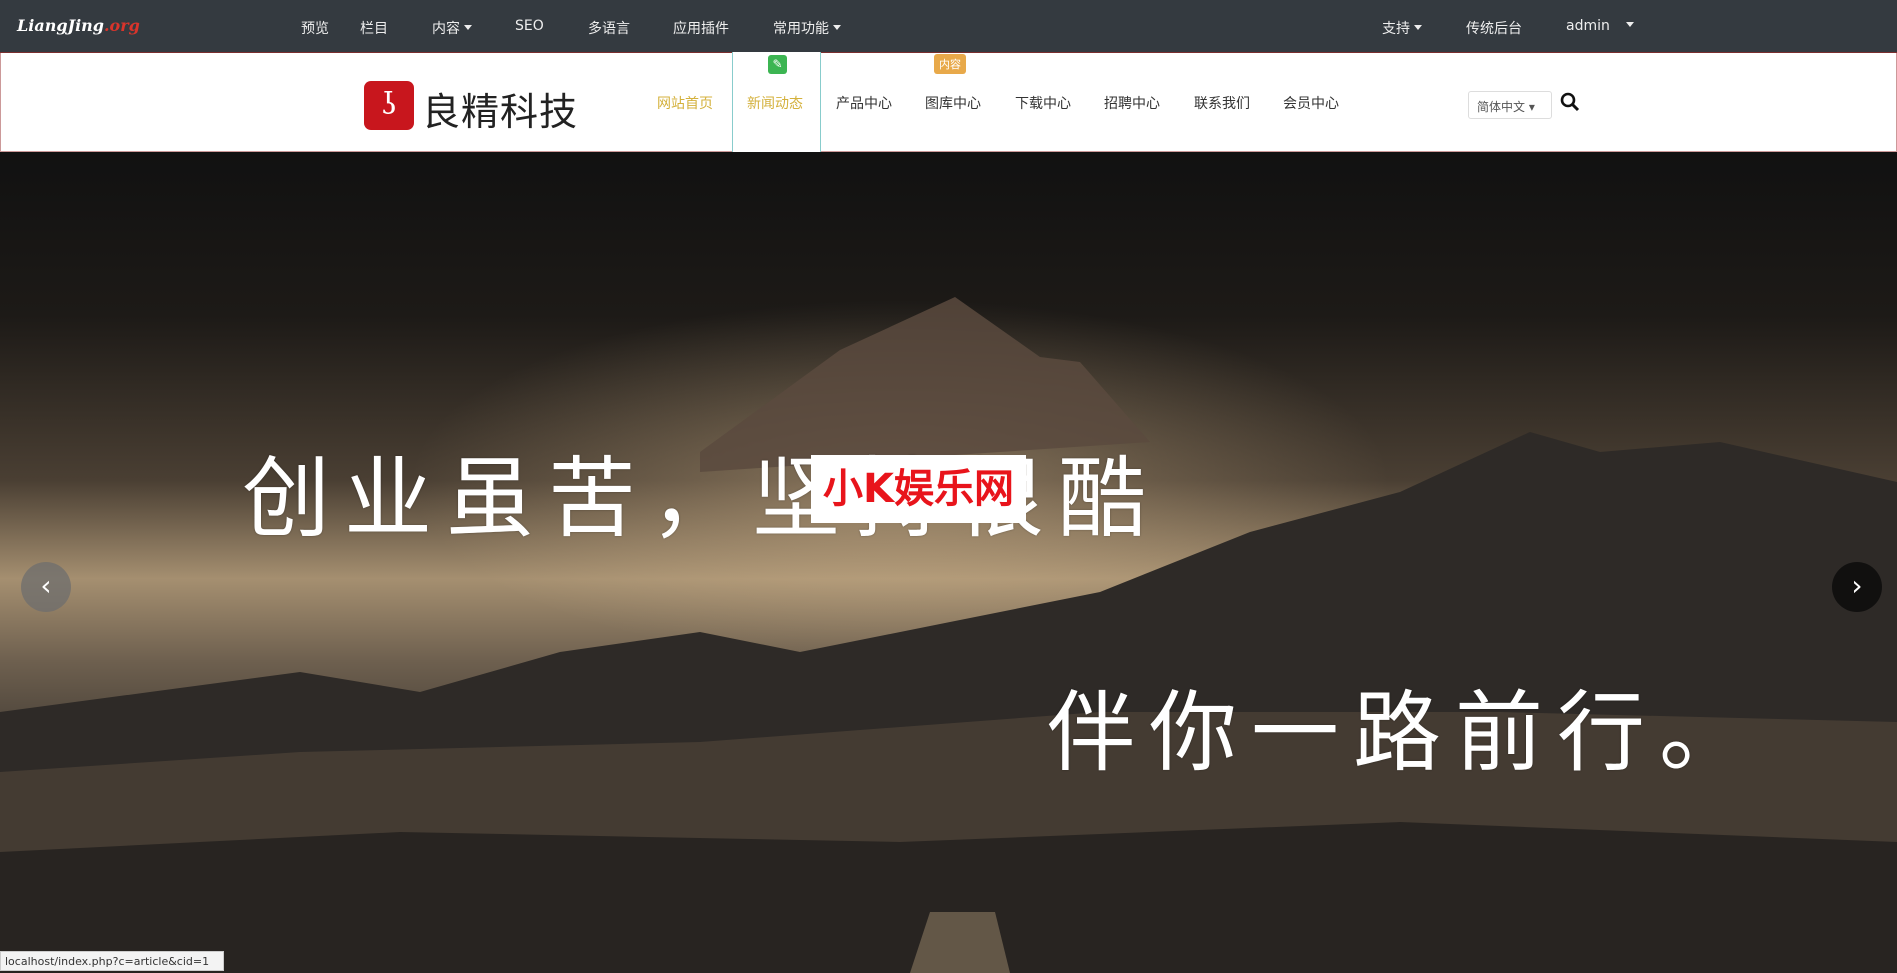 This screenshot has height=973, width=1897. I want to click on toolbar-seo: SEO, so click(529, 26).